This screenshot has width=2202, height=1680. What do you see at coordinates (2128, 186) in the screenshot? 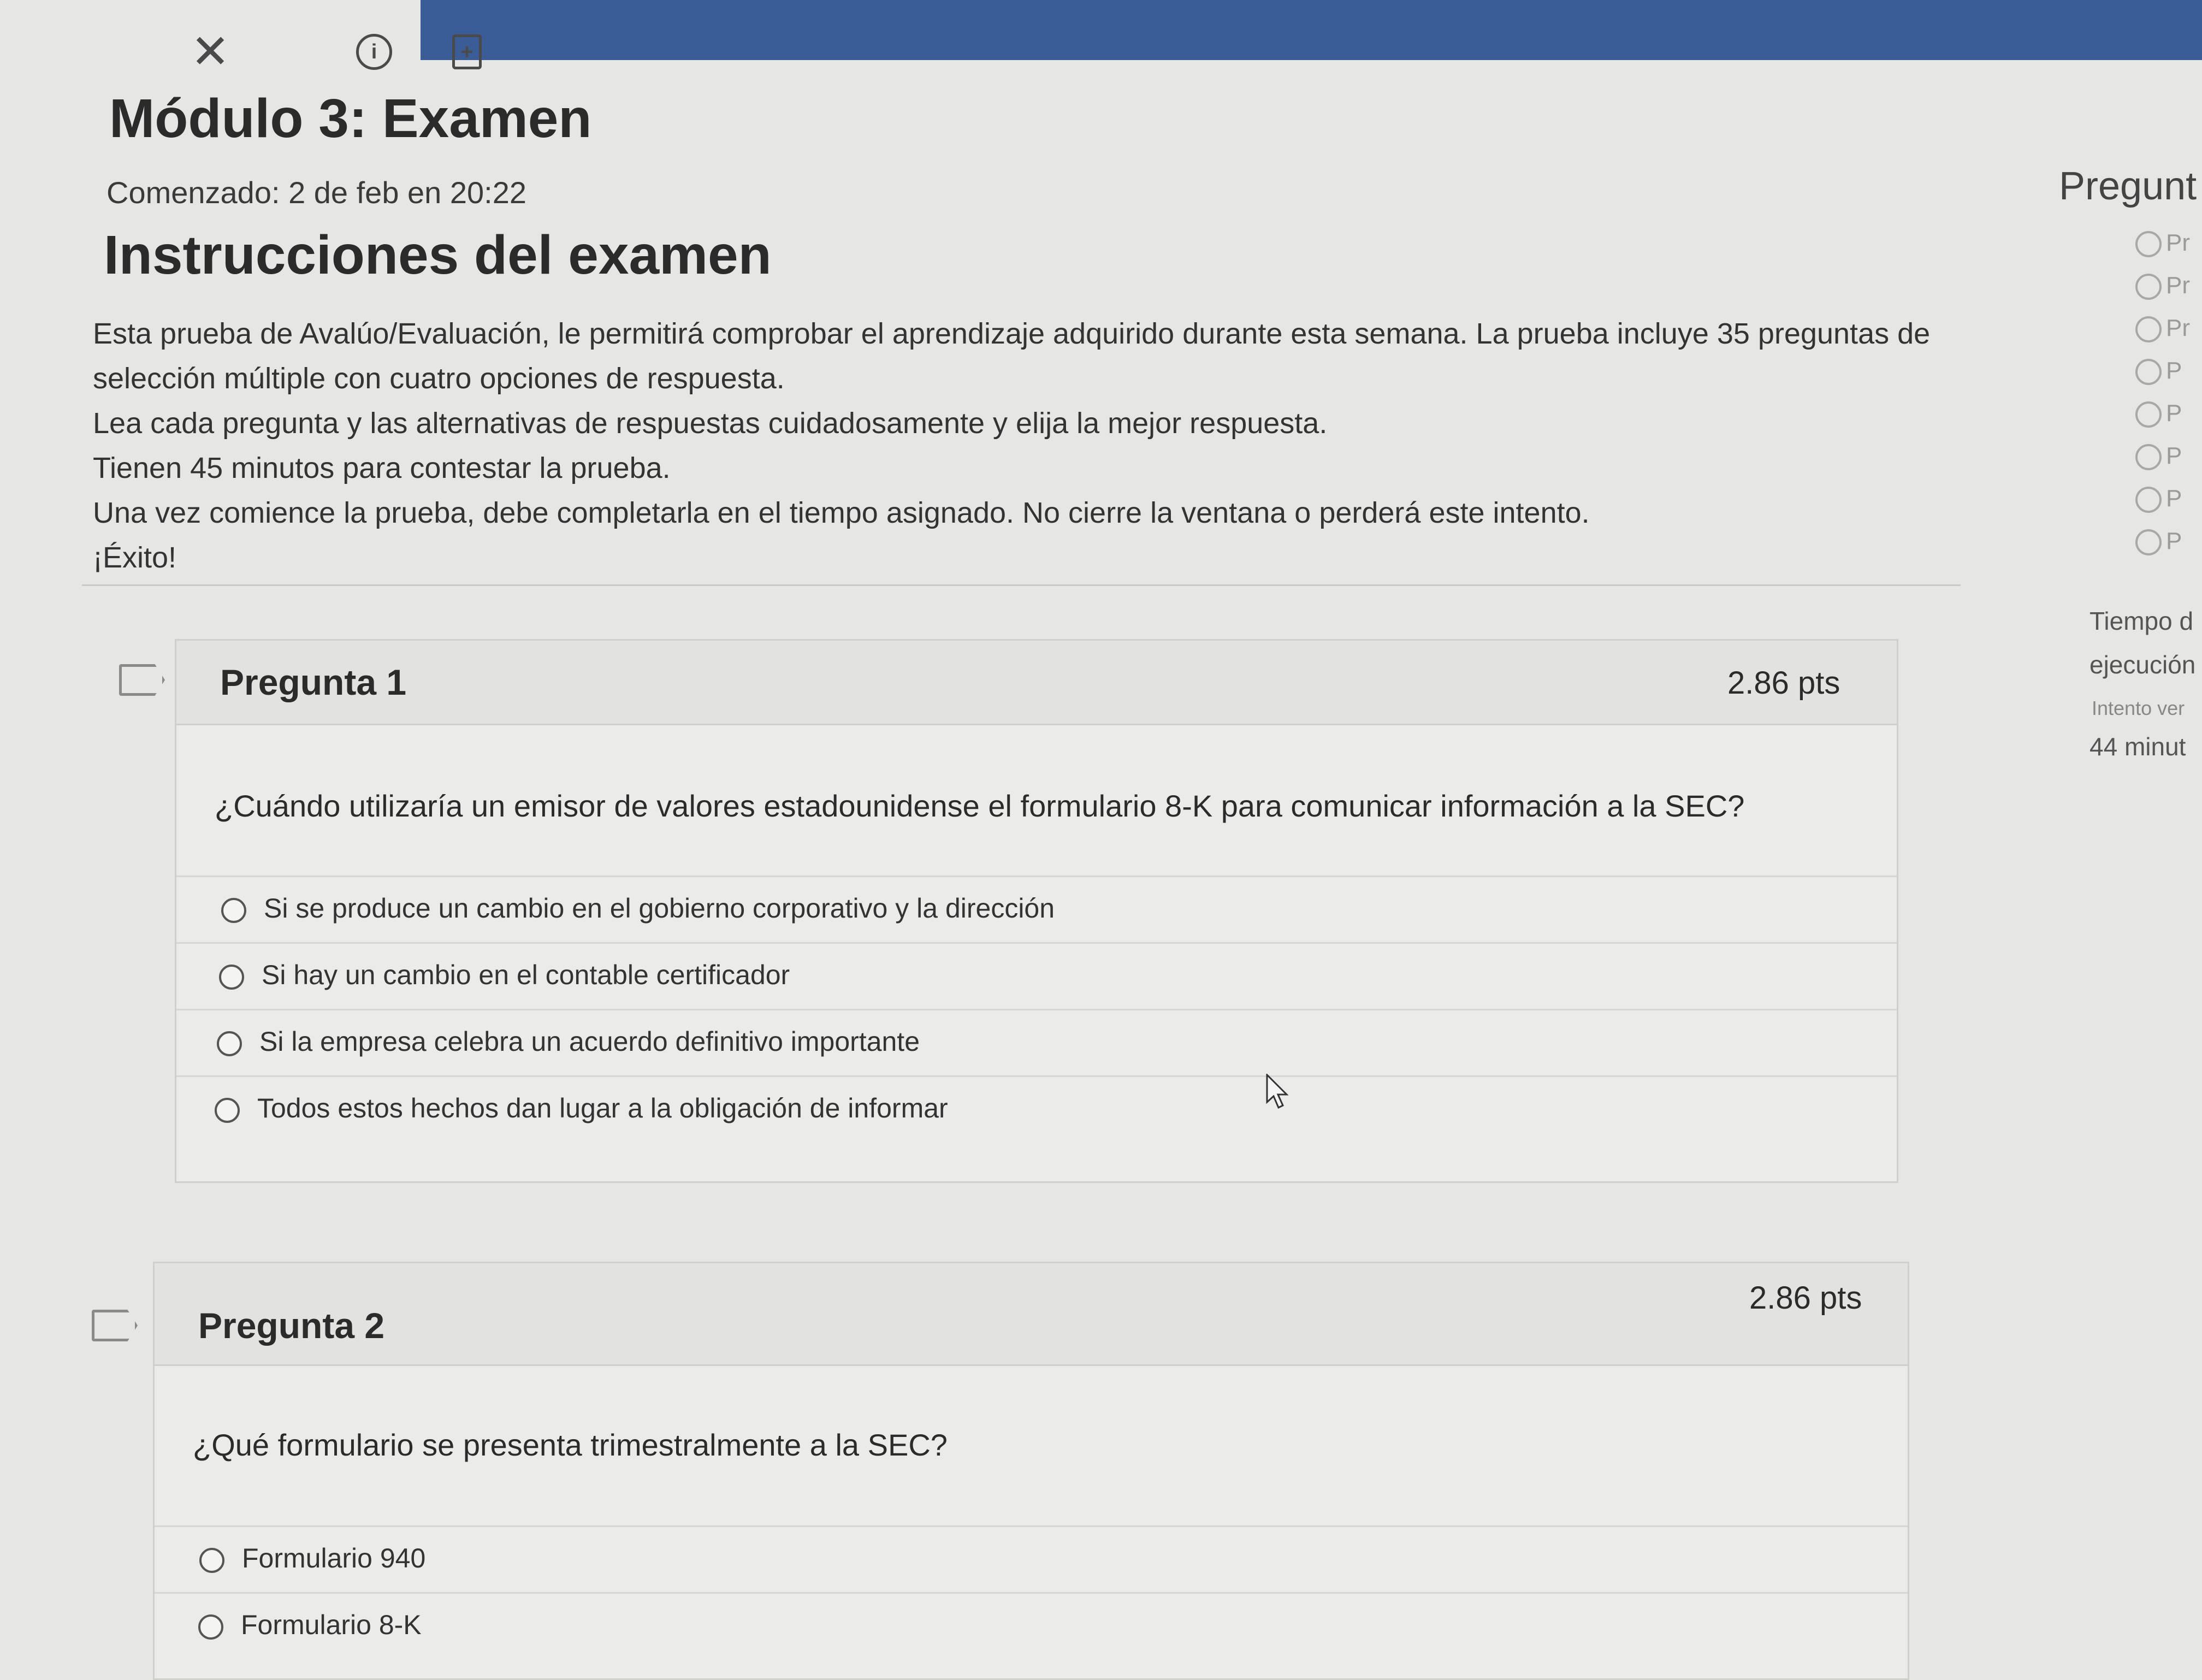
I see `sidebar-title: Pregunt` at bounding box center [2128, 186].